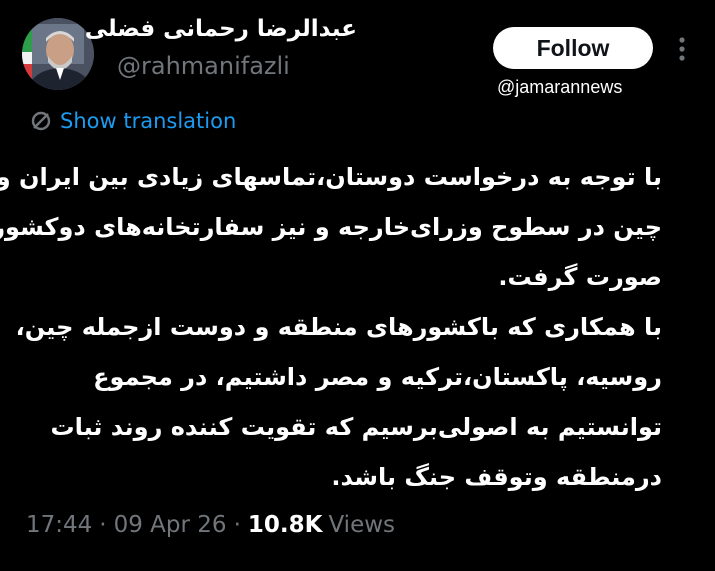 This screenshot has width=715, height=571. What do you see at coordinates (203, 66) in the screenshot?
I see `author-handle: @rahmanifazli` at bounding box center [203, 66].